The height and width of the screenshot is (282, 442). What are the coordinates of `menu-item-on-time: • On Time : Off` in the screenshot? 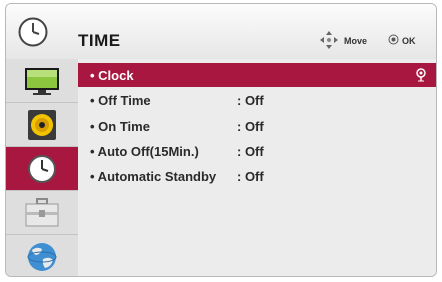 It's located at (257, 126).